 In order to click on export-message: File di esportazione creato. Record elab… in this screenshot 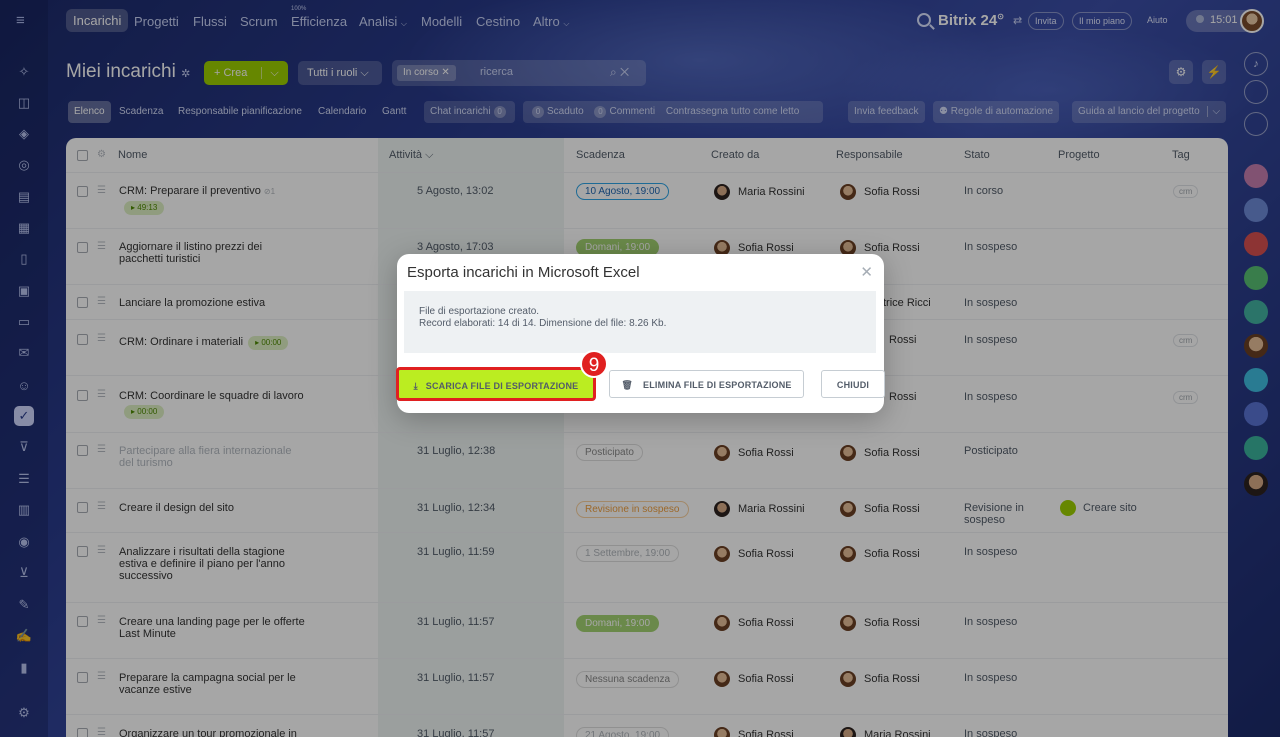, I will do `click(640, 322)`.